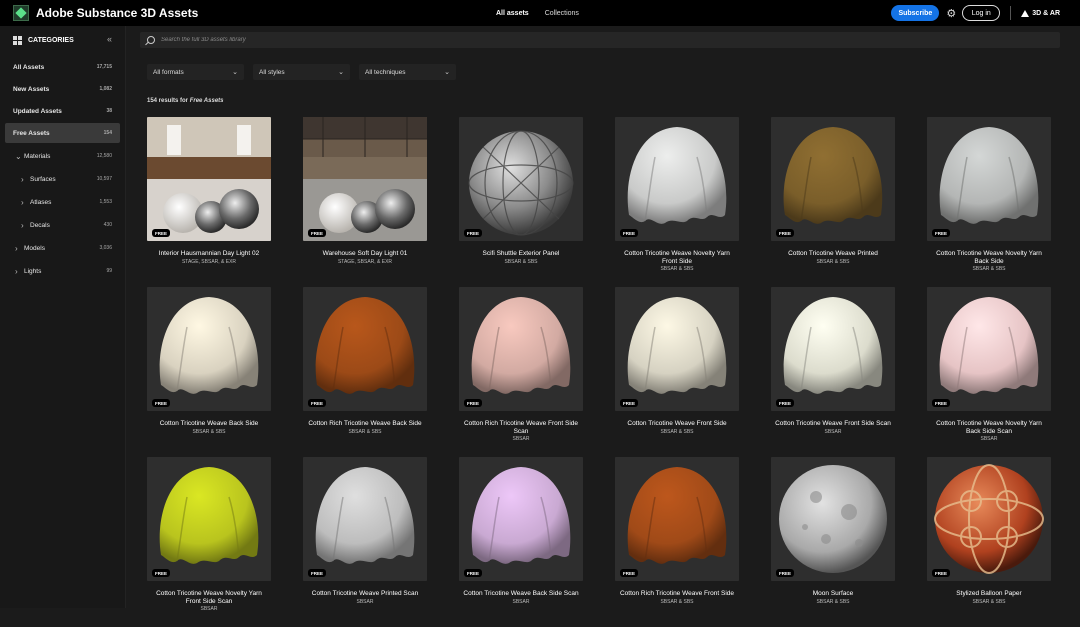 The image size is (1080, 627). I want to click on asset-title: Cotton Rich Tricotine Weave Front Side, so click(677, 594).